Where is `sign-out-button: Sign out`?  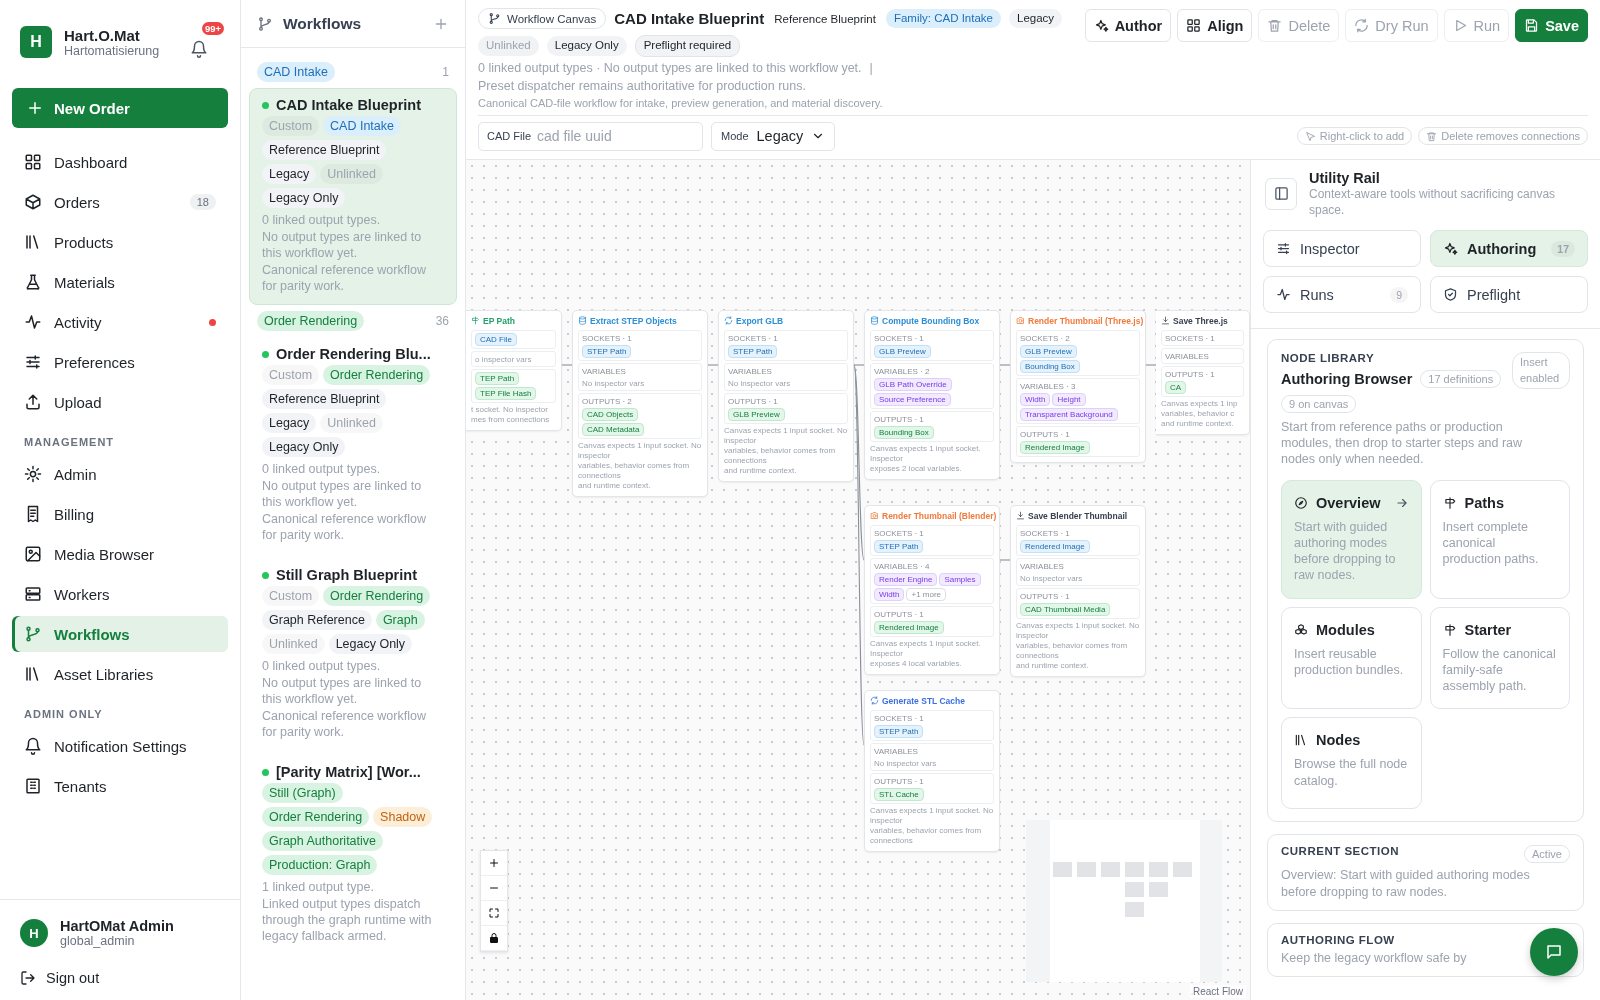 sign-out-button: Sign out is located at coordinates (120, 978).